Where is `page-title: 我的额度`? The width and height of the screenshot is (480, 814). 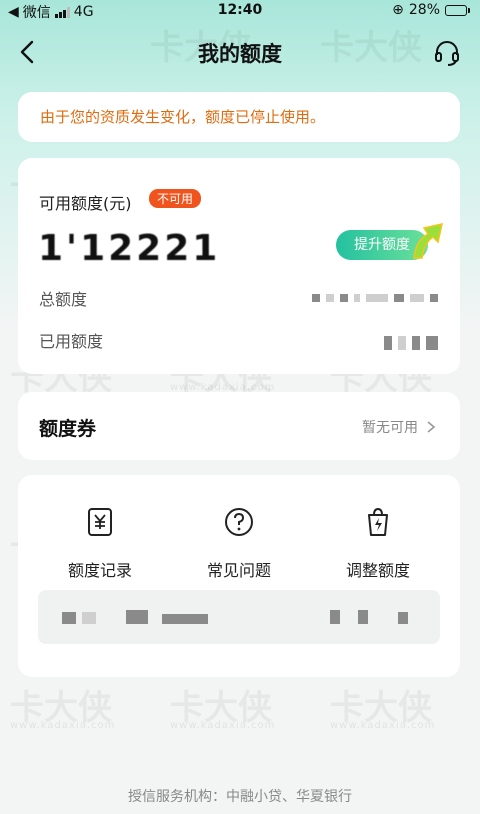
page-title: 我的额度 is located at coordinates (240, 54).